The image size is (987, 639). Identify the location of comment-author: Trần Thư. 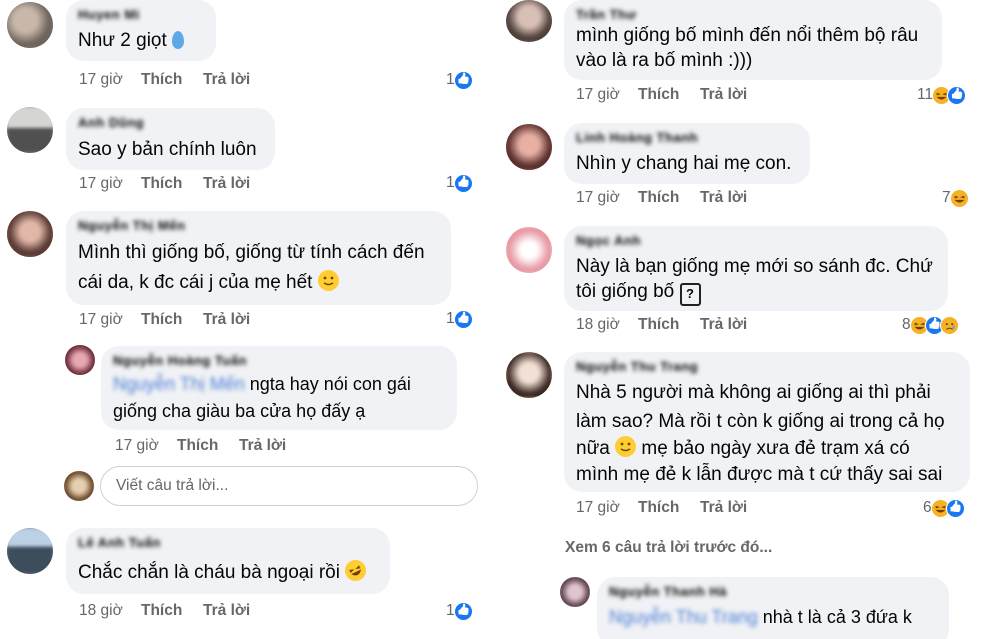
(606, 14).